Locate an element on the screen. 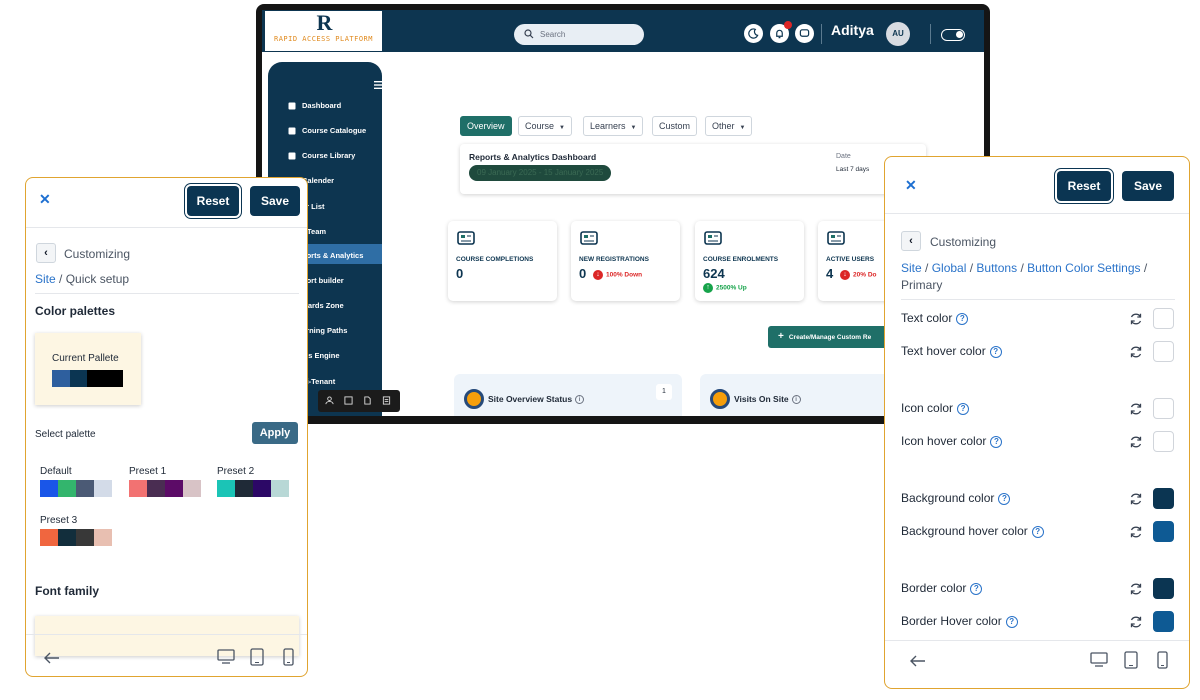  tab-label: Course is located at coordinates (540, 126).